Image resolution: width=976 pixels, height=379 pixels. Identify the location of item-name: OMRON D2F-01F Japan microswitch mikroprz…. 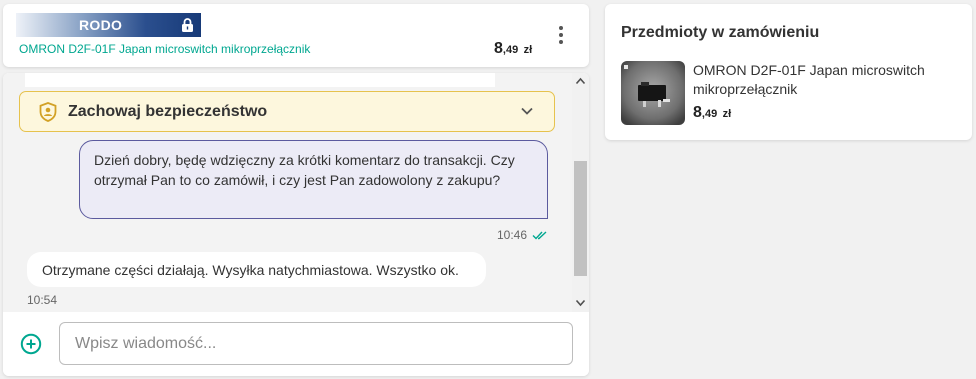
(823, 80).